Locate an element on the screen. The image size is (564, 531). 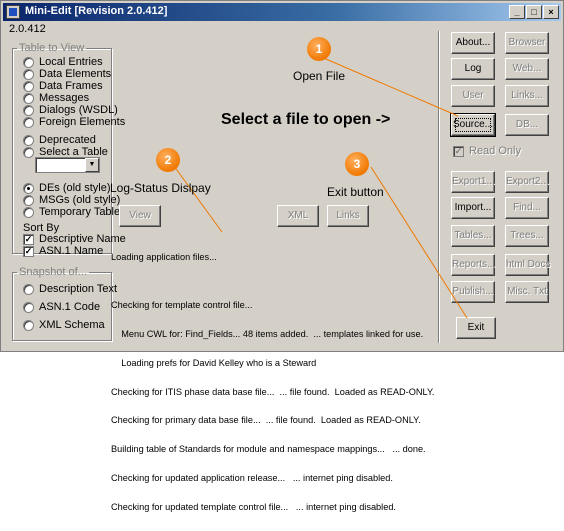
radio-data-elements: Data Elements is located at coordinates (67, 74).